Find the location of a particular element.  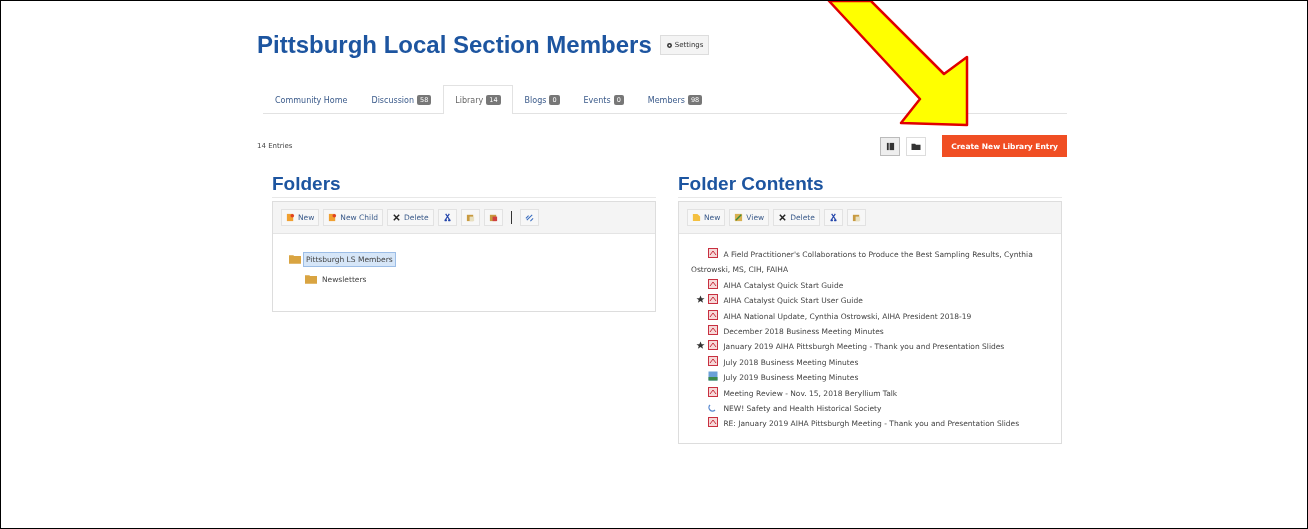

document-icon is located at coordinates (696, 217).